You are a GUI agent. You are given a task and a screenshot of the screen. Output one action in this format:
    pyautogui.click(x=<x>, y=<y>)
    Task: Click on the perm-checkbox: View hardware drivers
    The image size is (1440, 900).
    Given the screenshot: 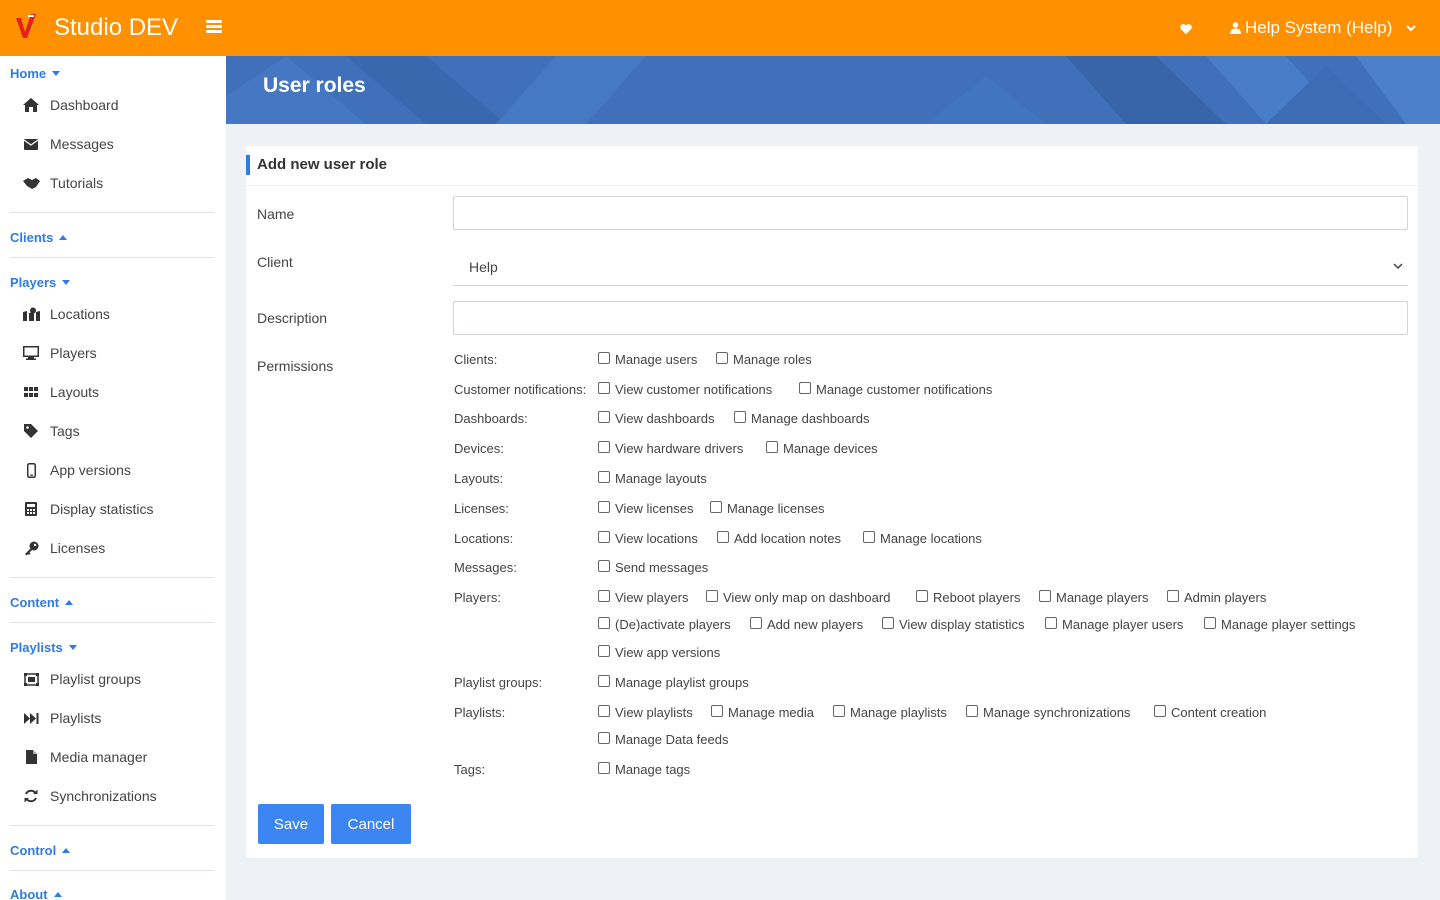 What is the action you would take?
    pyautogui.click(x=670, y=448)
    